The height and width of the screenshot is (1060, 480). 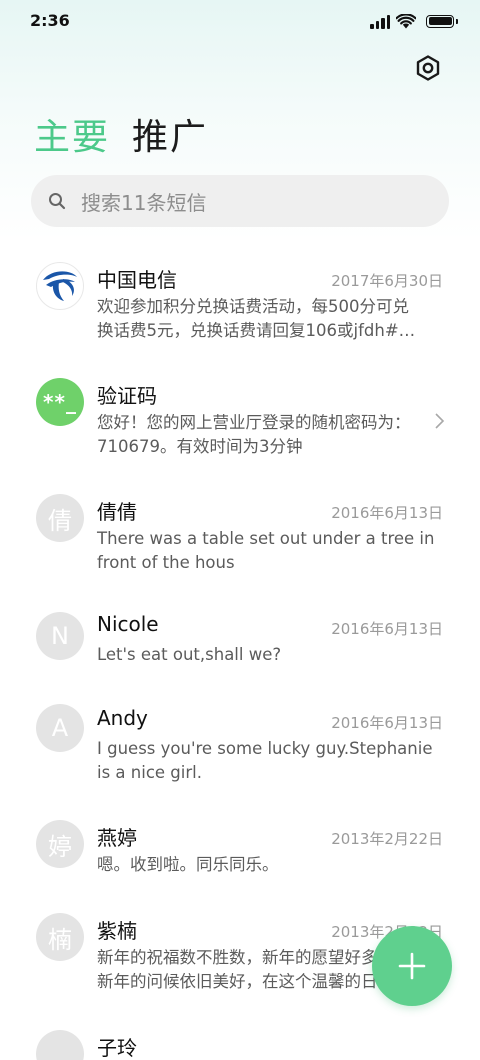 What do you see at coordinates (380, 21) in the screenshot?
I see `signal-icon` at bounding box center [380, 21].